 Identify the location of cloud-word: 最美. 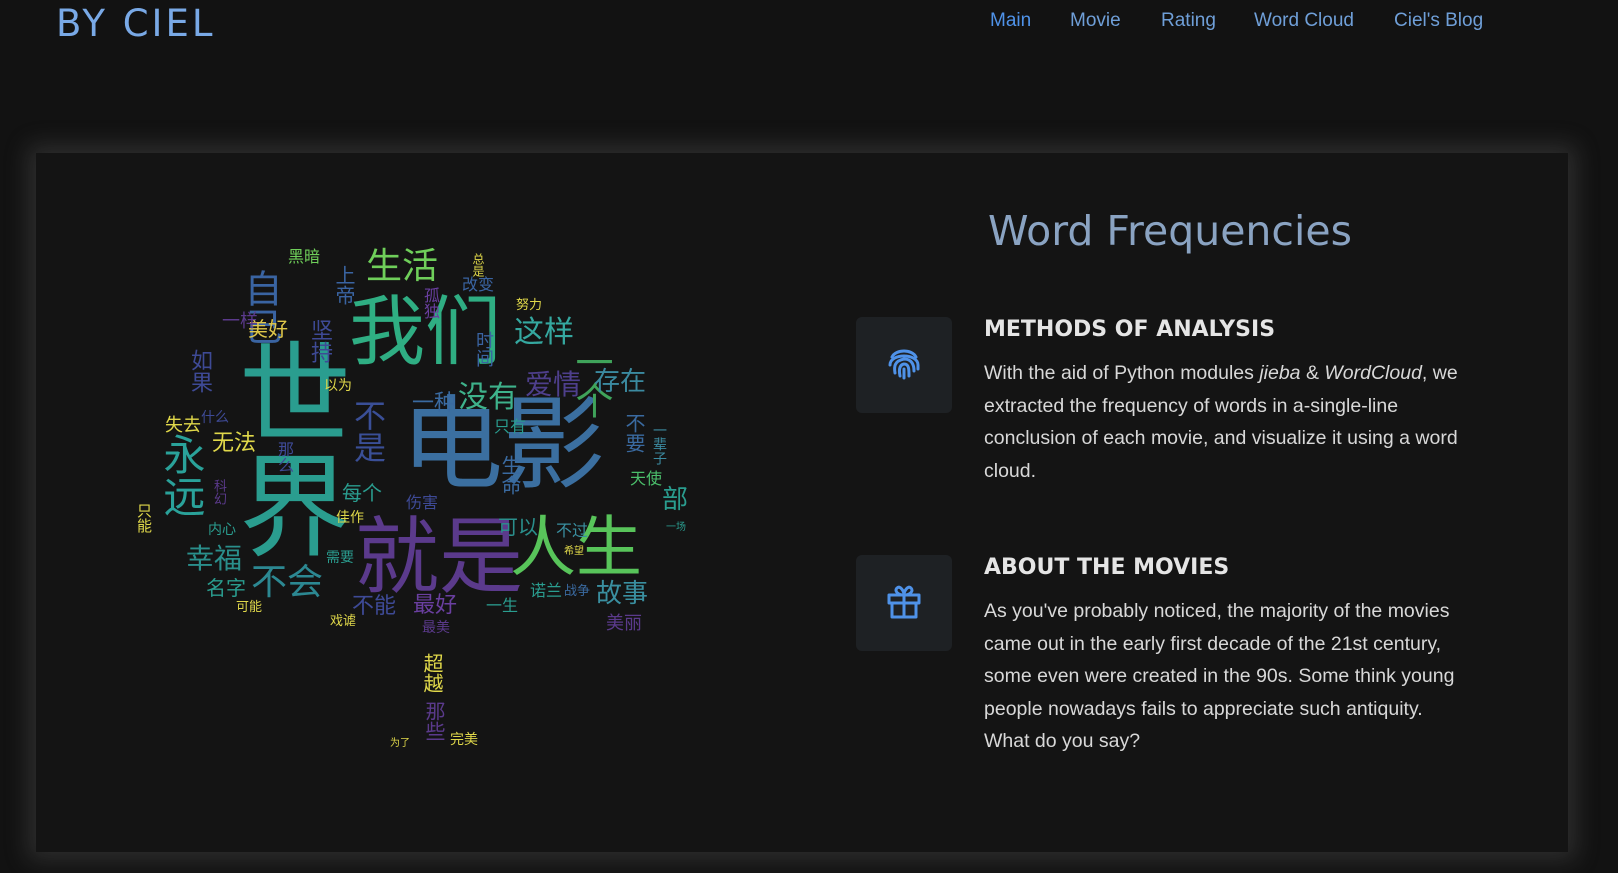
(436, 628).